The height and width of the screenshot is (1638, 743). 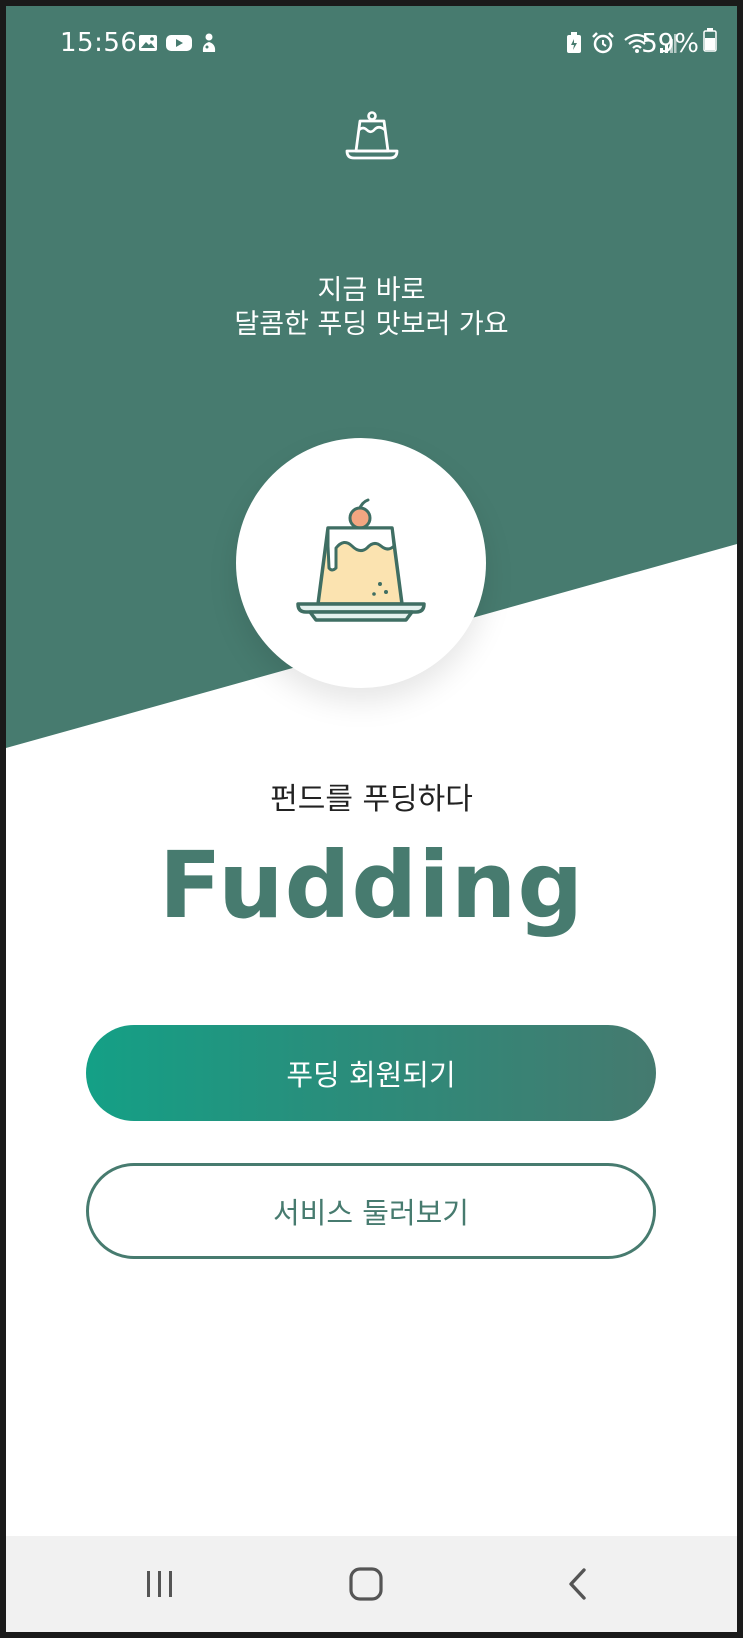 I want to click on headline-line-1: 지금 바로, so click(x=371, y=290).